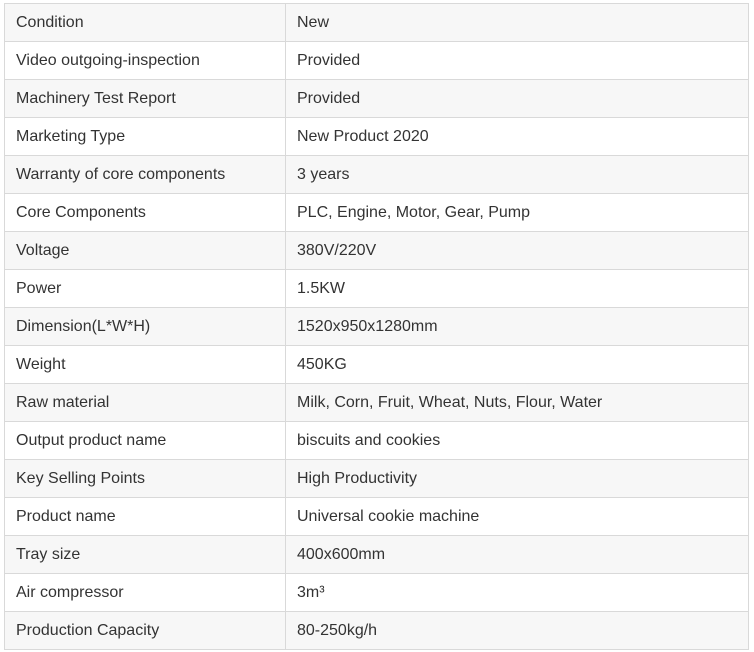  I want to click on spec-value: PLC, Engine, Motor, Gear, Pump, so click(517, 212).